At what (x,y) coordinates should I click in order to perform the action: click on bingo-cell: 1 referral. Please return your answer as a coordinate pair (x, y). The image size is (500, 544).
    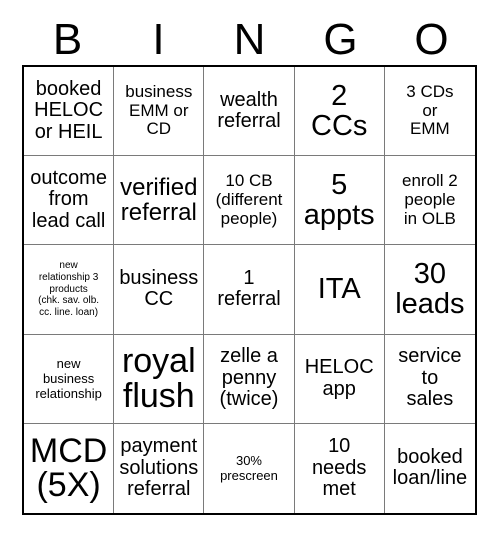
    Looking at the image, I should click on (249, 290).